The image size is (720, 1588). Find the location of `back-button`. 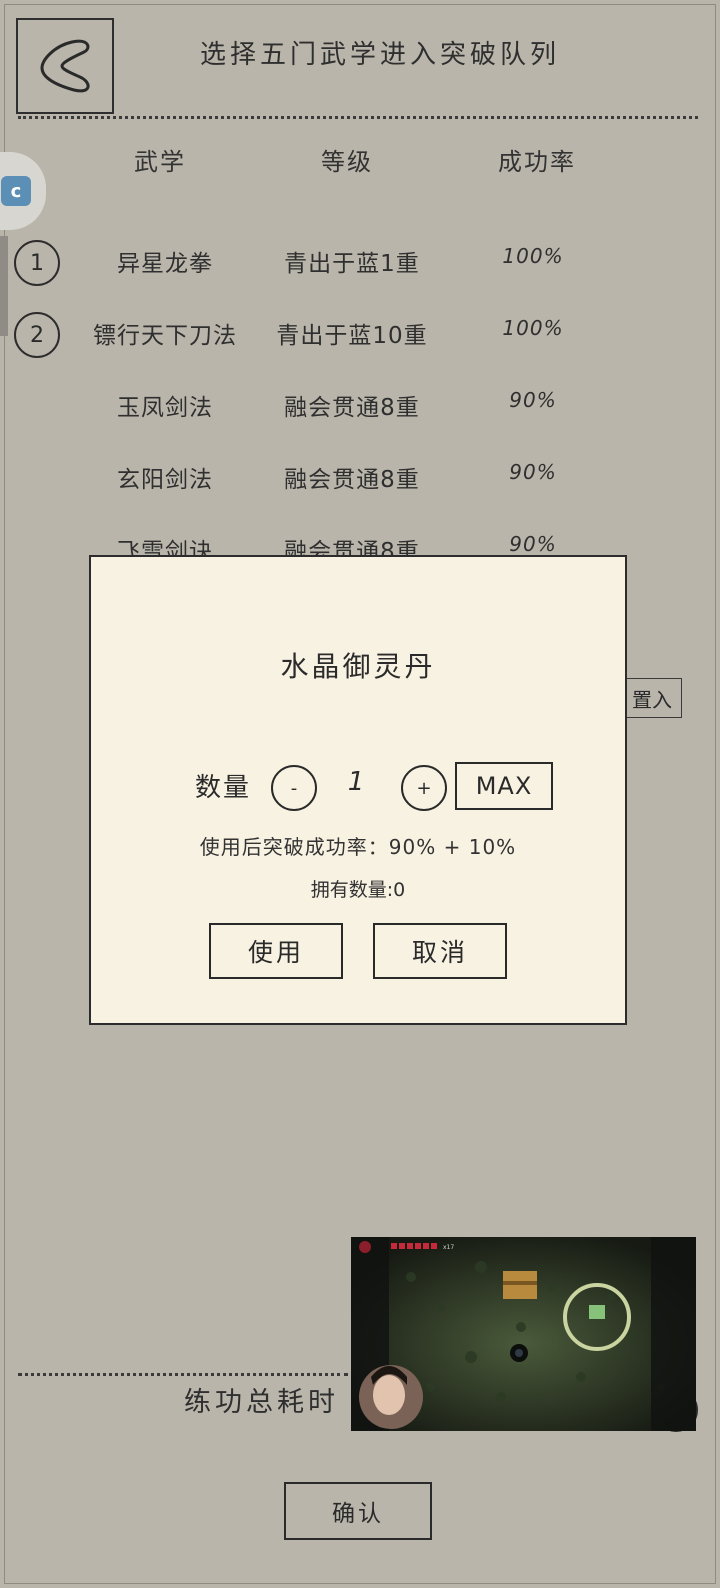

back-button is located at coordinates (65, 66).